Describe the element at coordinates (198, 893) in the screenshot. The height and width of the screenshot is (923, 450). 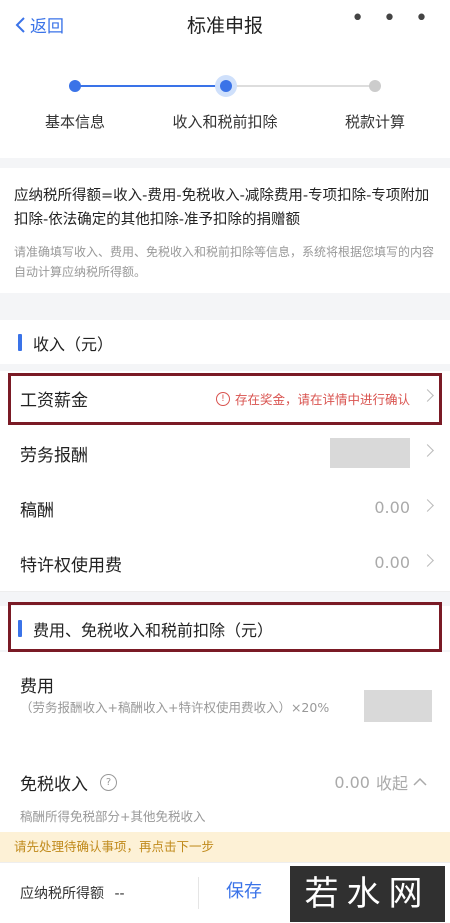
I see `divider` at that location.